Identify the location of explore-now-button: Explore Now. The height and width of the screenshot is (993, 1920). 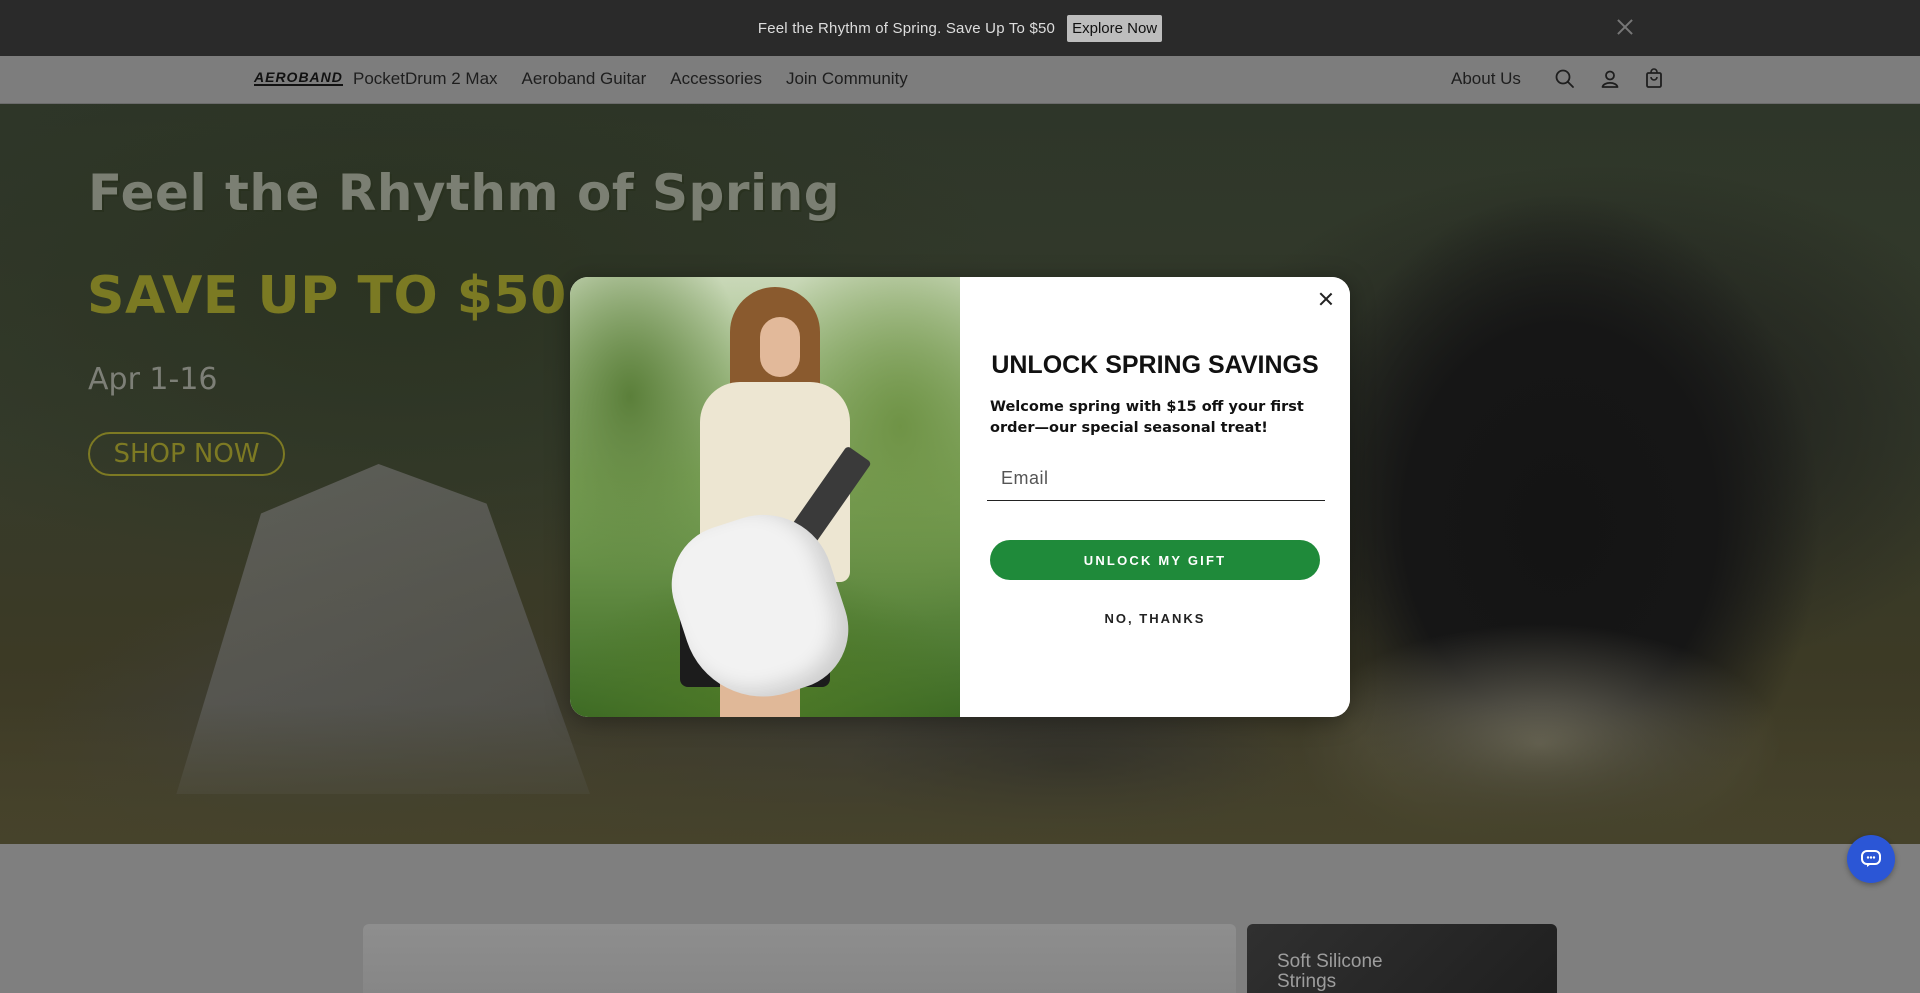
(1115, 28).